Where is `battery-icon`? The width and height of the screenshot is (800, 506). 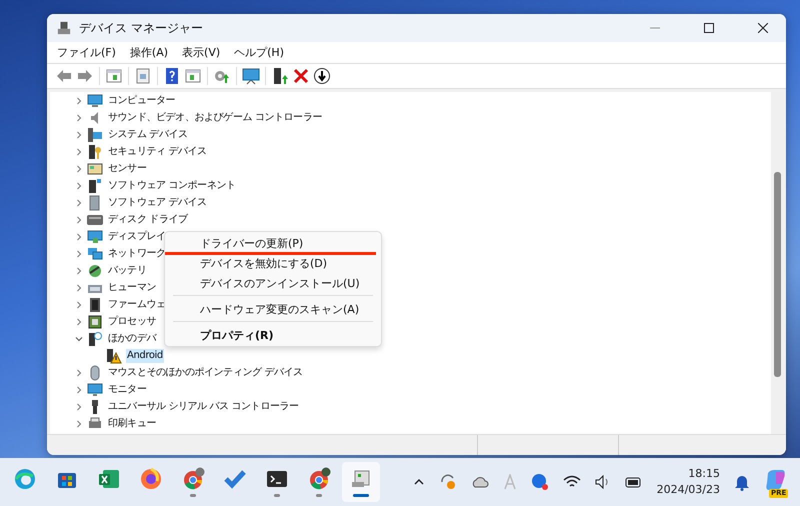
battery-icon is located at coordinates (633, 482).